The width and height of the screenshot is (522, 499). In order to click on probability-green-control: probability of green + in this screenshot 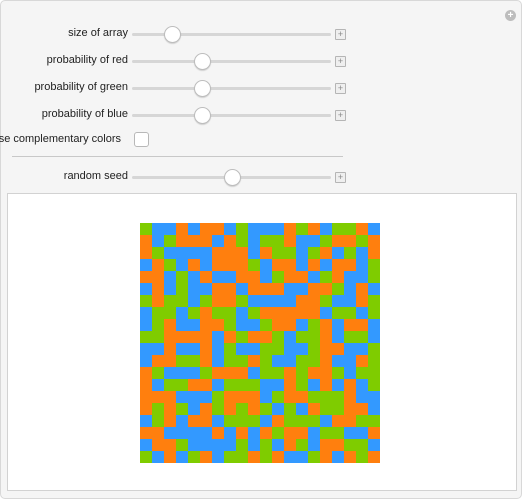, I will do `click(181, 88)`.